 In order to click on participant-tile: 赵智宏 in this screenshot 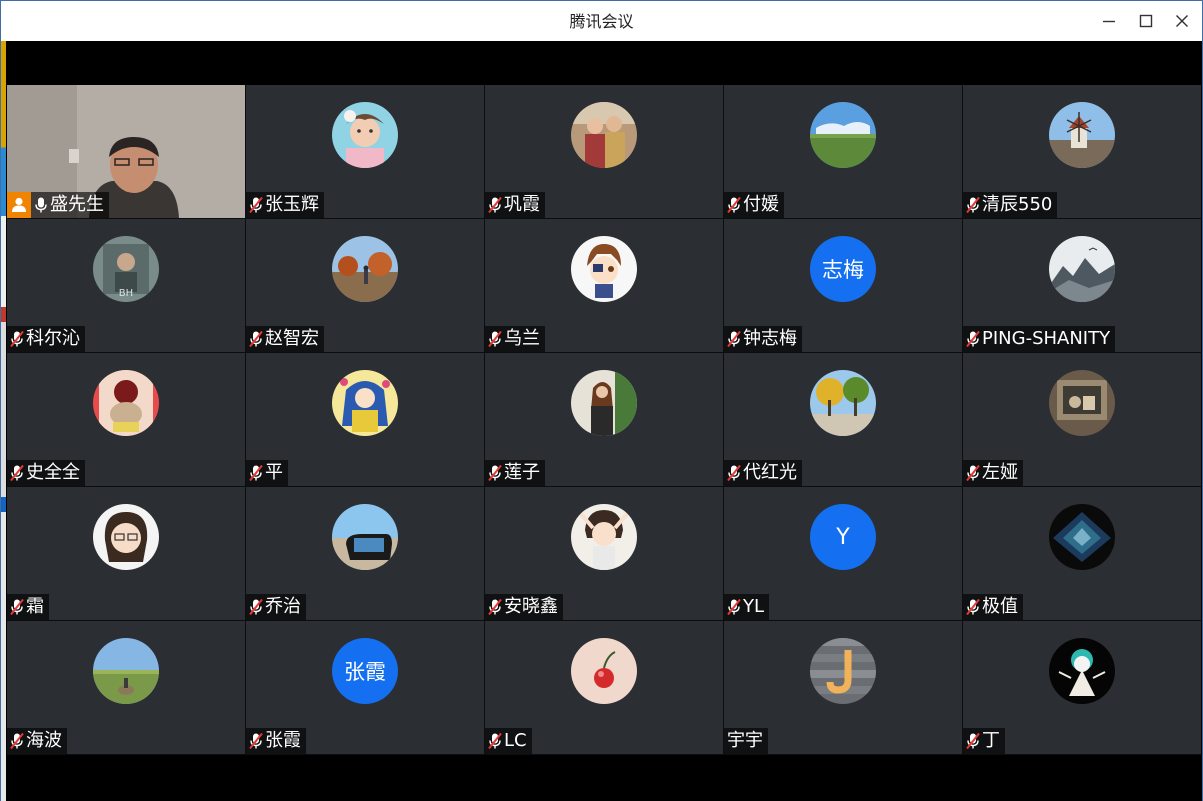, I will do `click(365, 285)`.